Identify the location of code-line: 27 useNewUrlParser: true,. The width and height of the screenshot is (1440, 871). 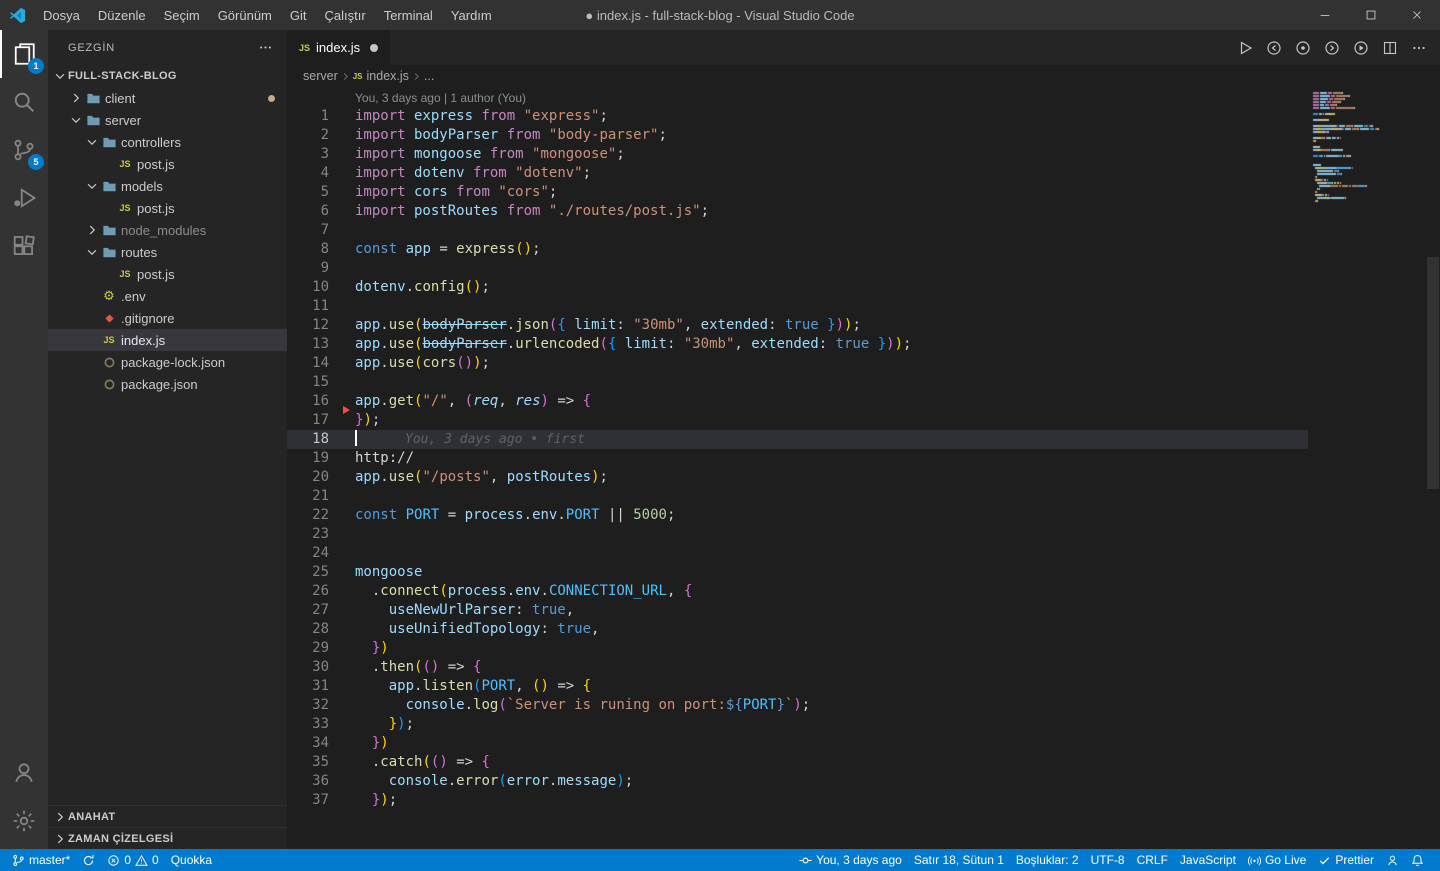
(797, 610).